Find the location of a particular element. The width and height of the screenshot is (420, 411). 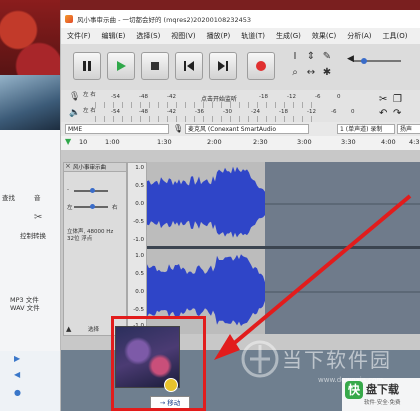

logo-slogan: 软件·安全·免费 is located at coordinates (382, 403).